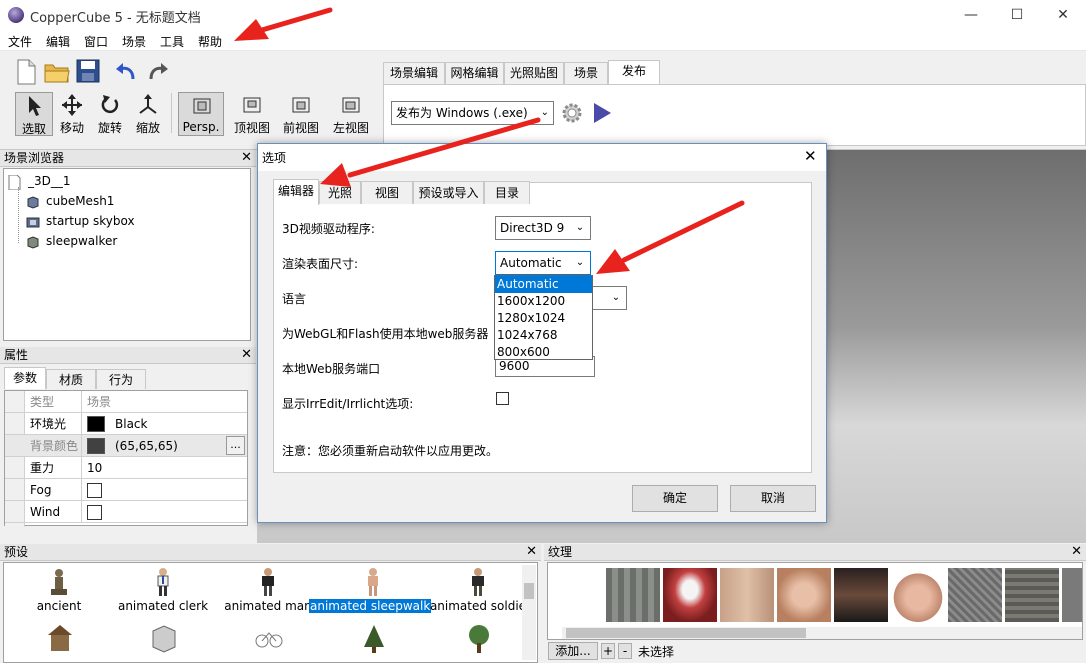 Image resolution: width=1086 pixels, height=663 pixels. What do you see at coordinates (71, 241) in the screenshot?
I see `tree-item-sleepwalker: sleepwalker` at bounding box center [71, 241].